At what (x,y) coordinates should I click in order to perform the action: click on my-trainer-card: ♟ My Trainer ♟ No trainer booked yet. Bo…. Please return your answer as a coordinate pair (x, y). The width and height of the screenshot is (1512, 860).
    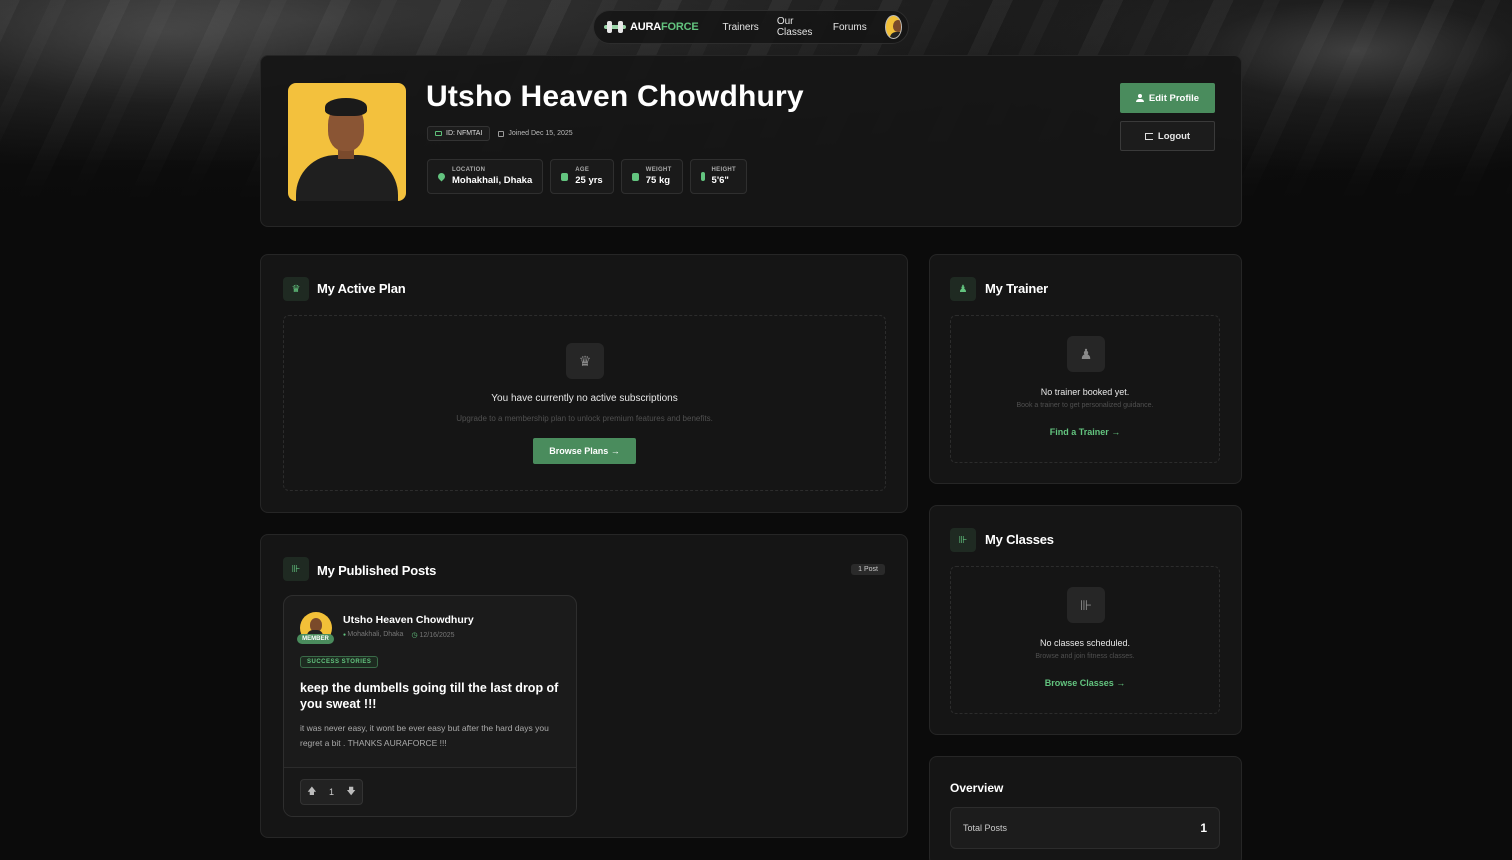
    Looking at the image, I should click on (1085, 369).